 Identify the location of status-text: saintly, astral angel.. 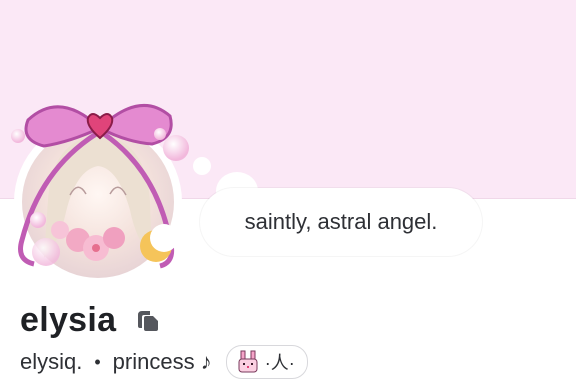
(341, 221).